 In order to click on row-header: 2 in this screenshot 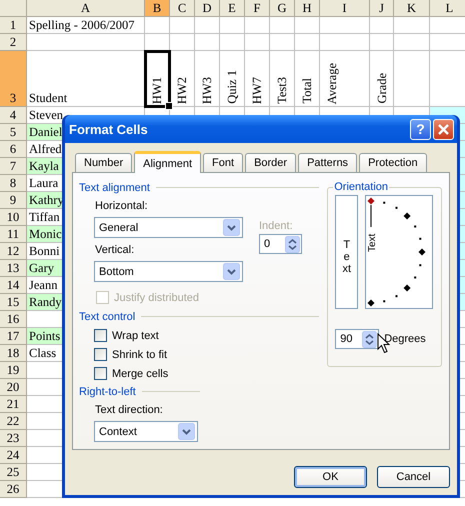, I will do `click(13, 42)`.